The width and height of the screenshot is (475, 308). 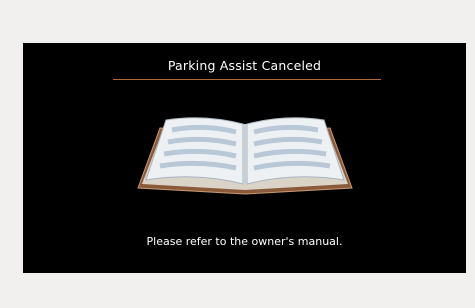 I want to click on open-book-icon, so click(x=245, y=156).